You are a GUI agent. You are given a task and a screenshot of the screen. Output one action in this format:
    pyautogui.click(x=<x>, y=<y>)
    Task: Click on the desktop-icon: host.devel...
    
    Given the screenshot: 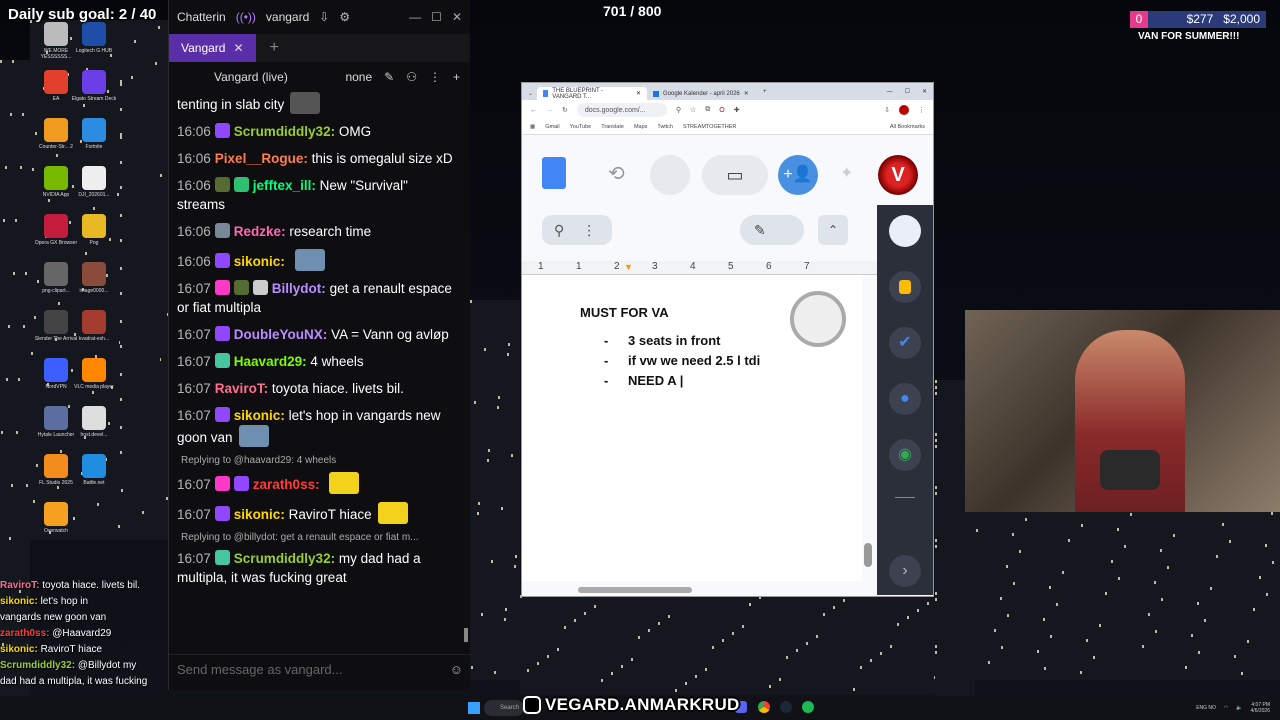 What is the action you would take?
    pyautogui.click(x=94, y=422)
    